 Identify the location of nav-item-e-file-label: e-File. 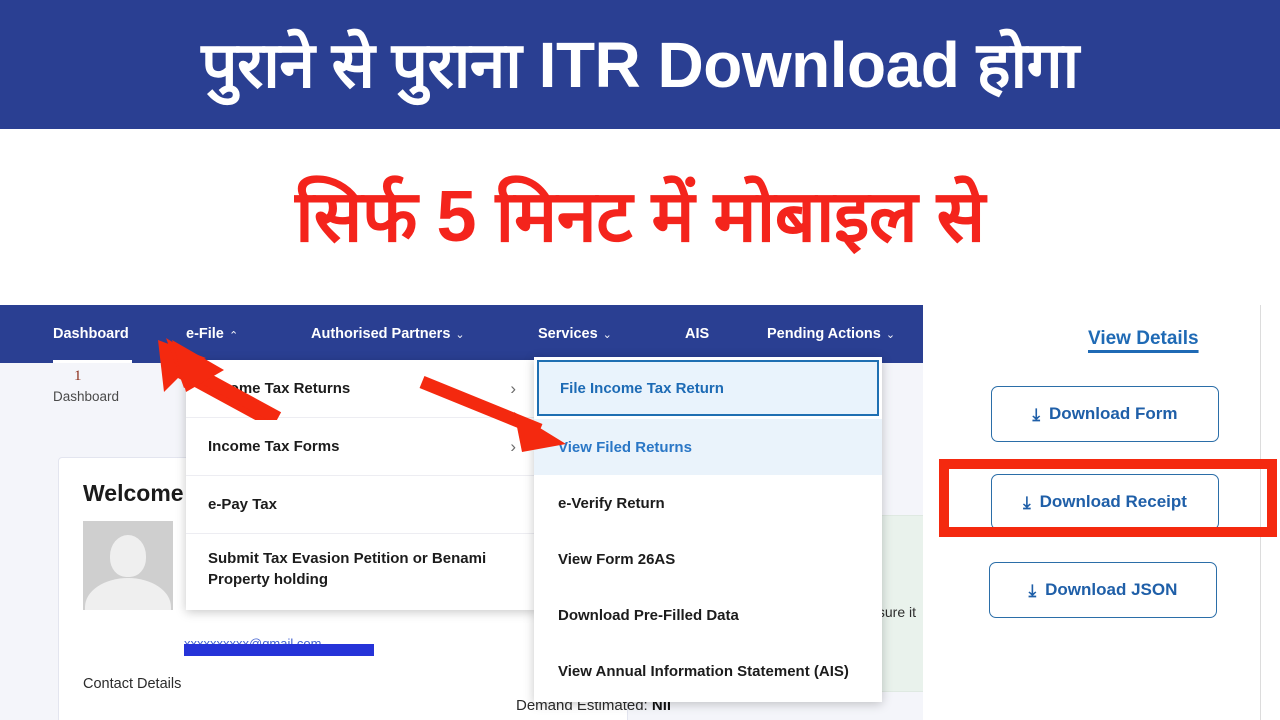
(205, 334).